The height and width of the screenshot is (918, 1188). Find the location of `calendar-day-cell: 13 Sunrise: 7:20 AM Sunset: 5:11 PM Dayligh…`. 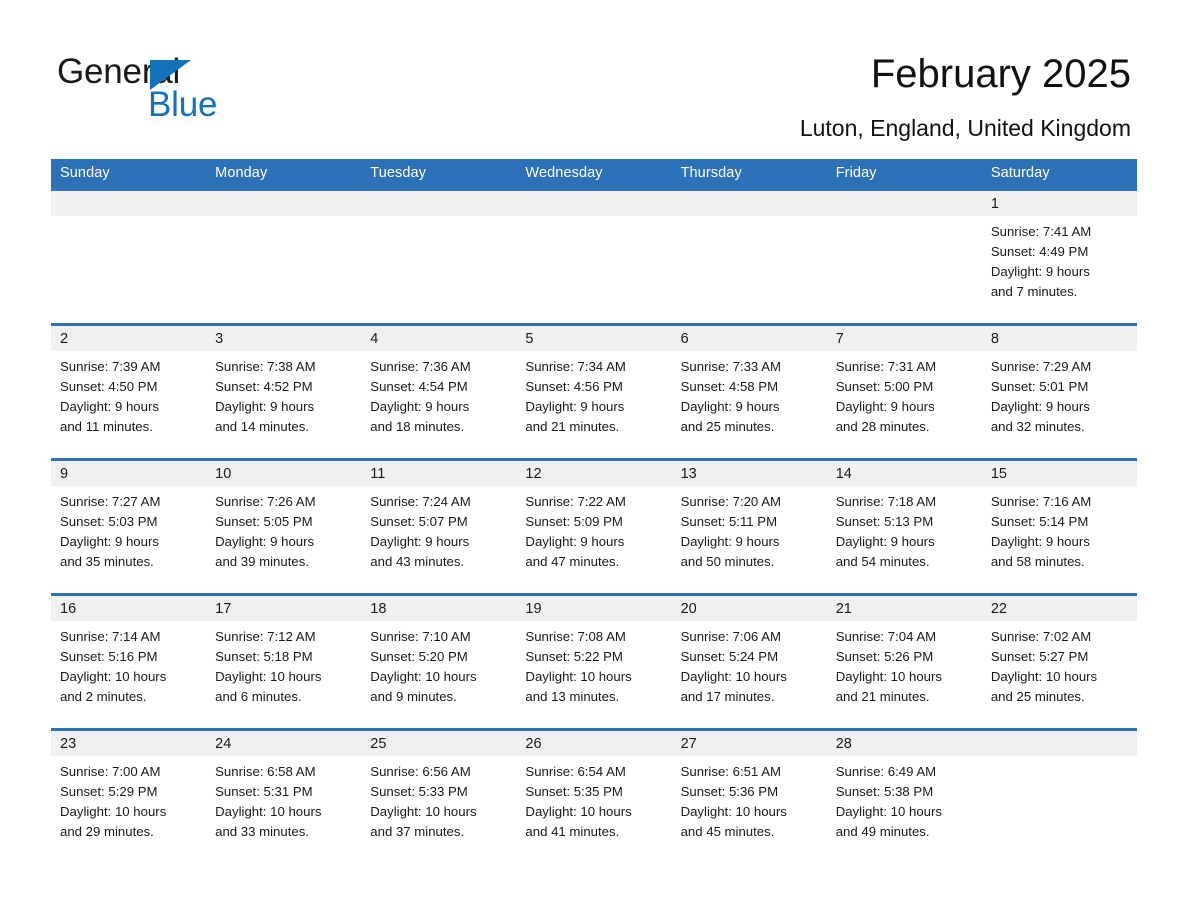

calendar-day-cell: 13 Sunrise: 7:20 AM Sunset: 5:11 PM Dayligh… is located at coordinates (749, 526).